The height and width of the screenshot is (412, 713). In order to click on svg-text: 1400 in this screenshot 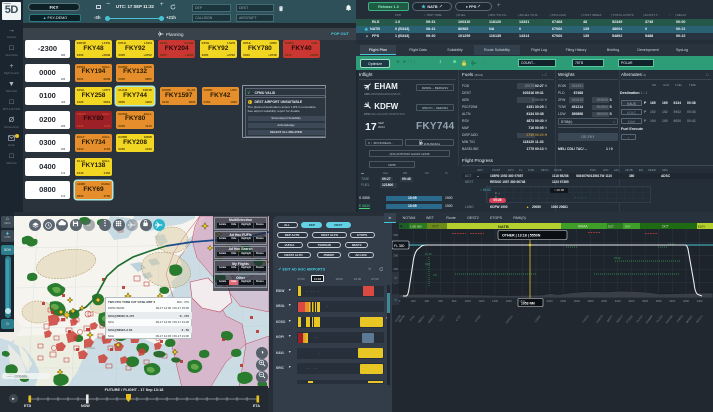, I will do `click(495, 301)`.